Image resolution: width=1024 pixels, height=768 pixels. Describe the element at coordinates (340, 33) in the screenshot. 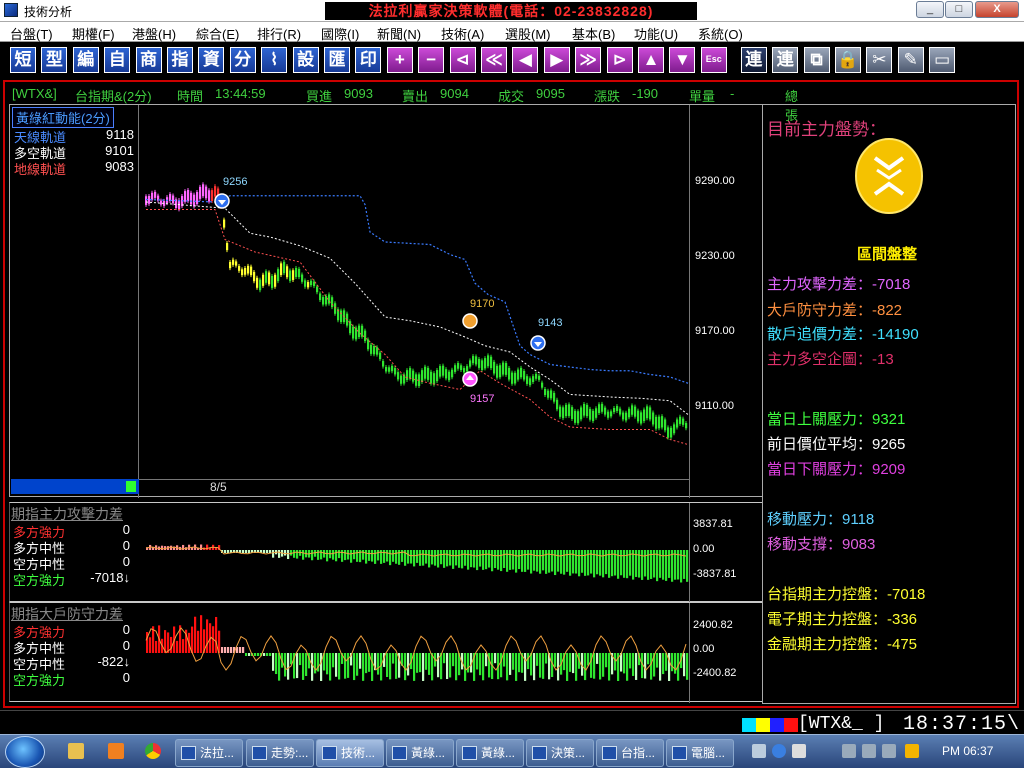

I see `menu-item: 國際(I)` at that location.